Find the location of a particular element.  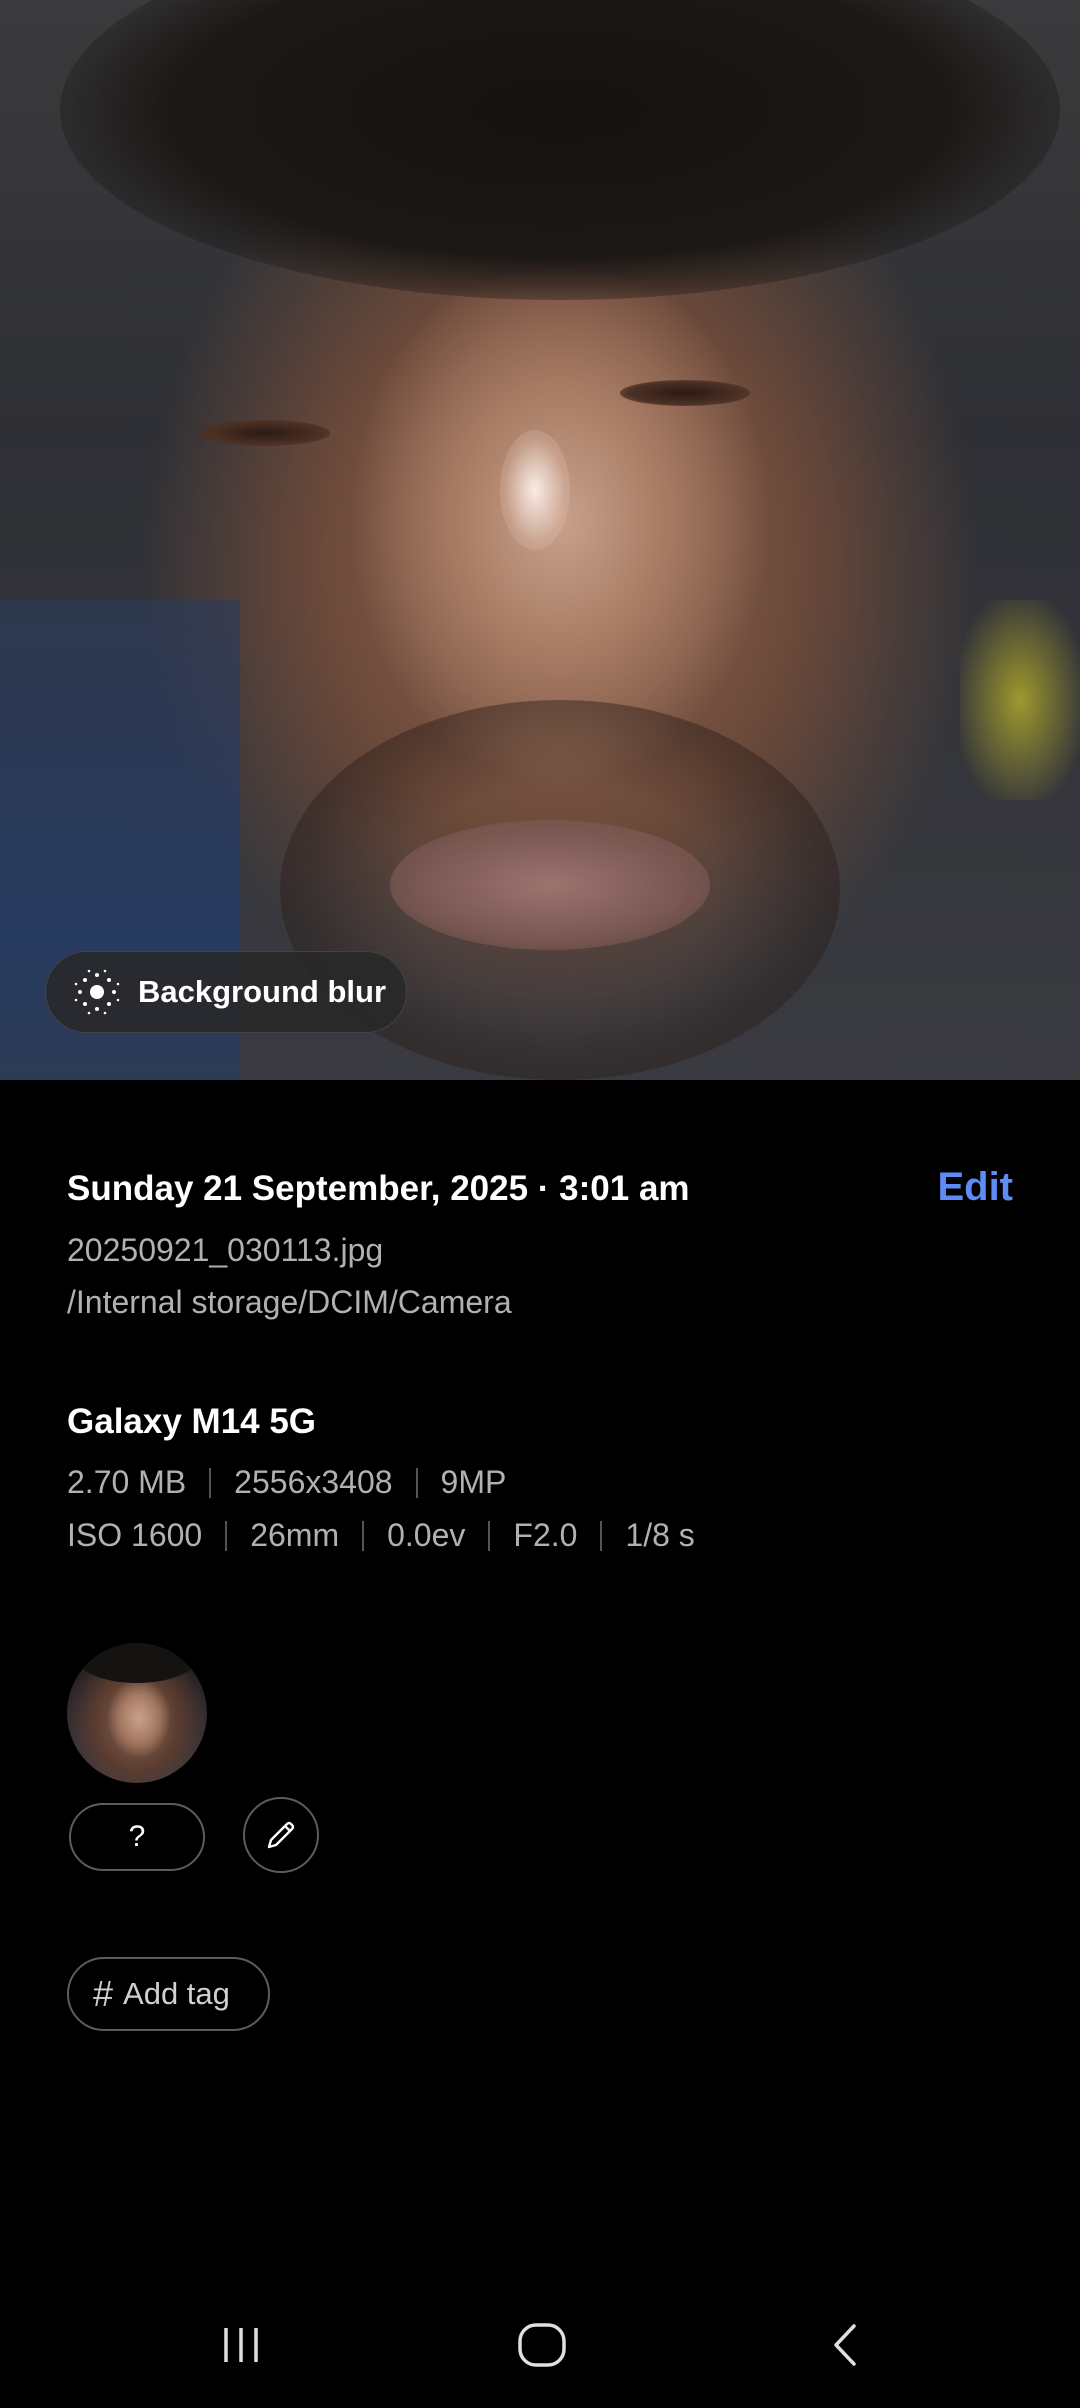

file-meta-row: 2.70 MB 2556x3408 9MP is located at coordinates (286, 1482).